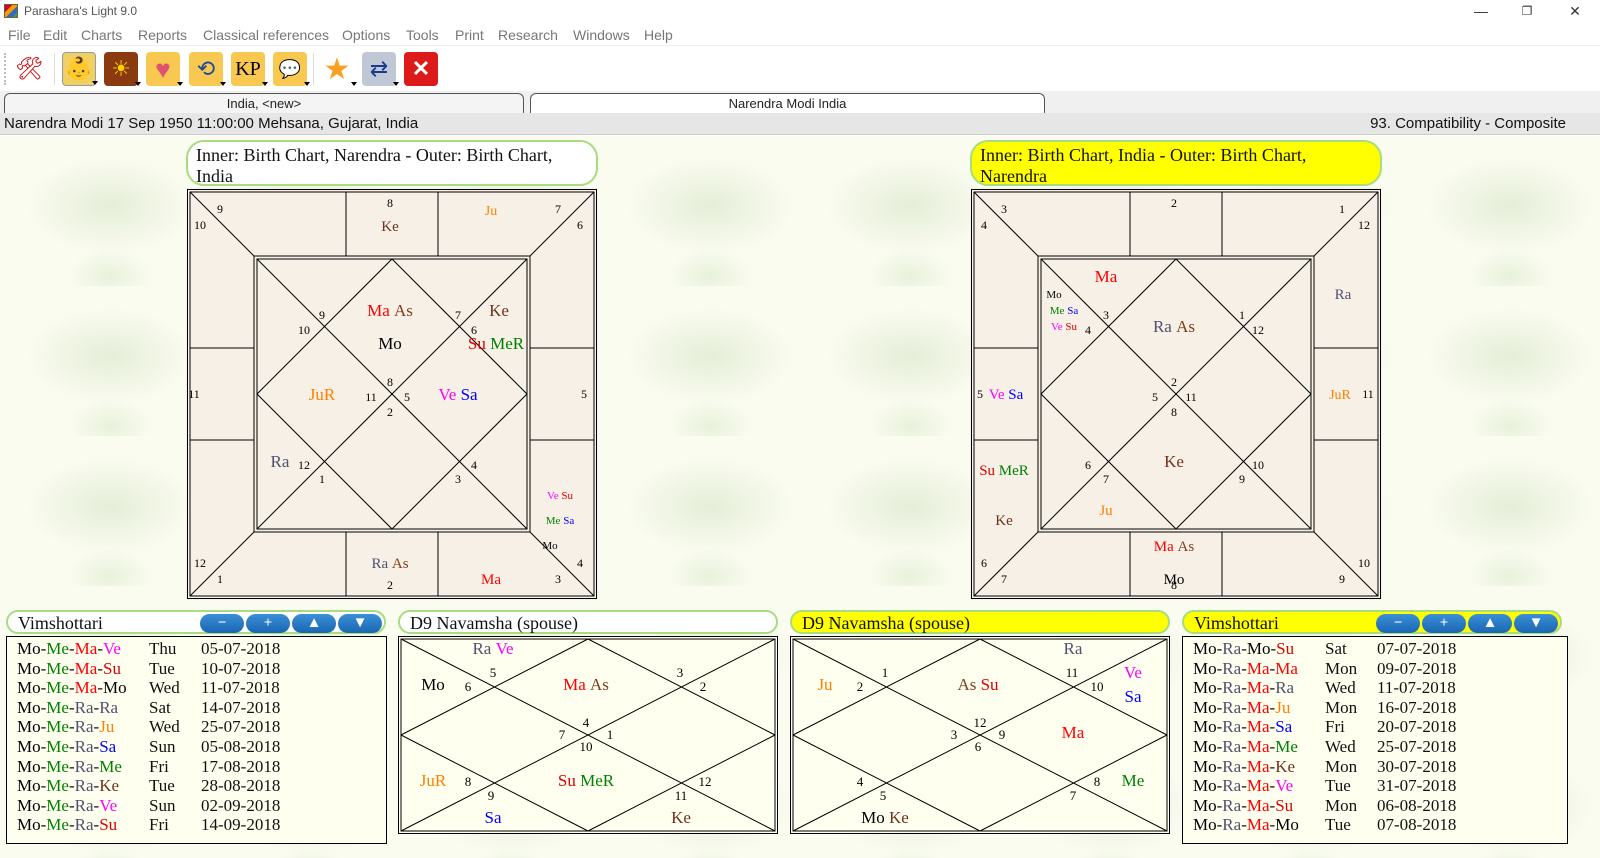 The height and width of the screenshot is (858, 1600). I want to click on menu-help: Help, so click(658, 35).